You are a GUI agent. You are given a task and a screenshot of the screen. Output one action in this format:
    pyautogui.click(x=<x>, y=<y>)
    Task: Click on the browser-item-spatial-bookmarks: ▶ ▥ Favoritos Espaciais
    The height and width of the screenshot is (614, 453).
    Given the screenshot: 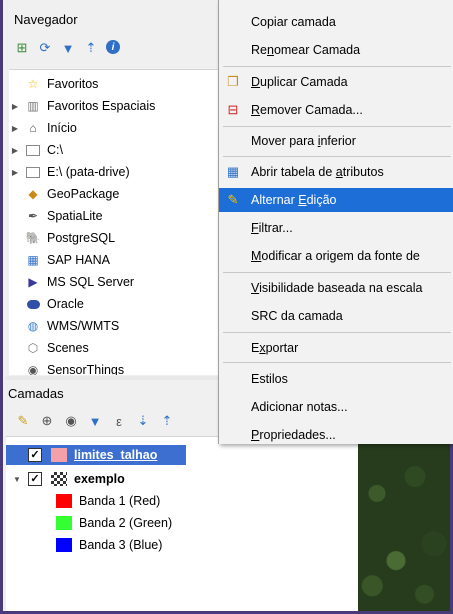 What is the action you would take?
    pyautogui.click(x=82, y=106)
    